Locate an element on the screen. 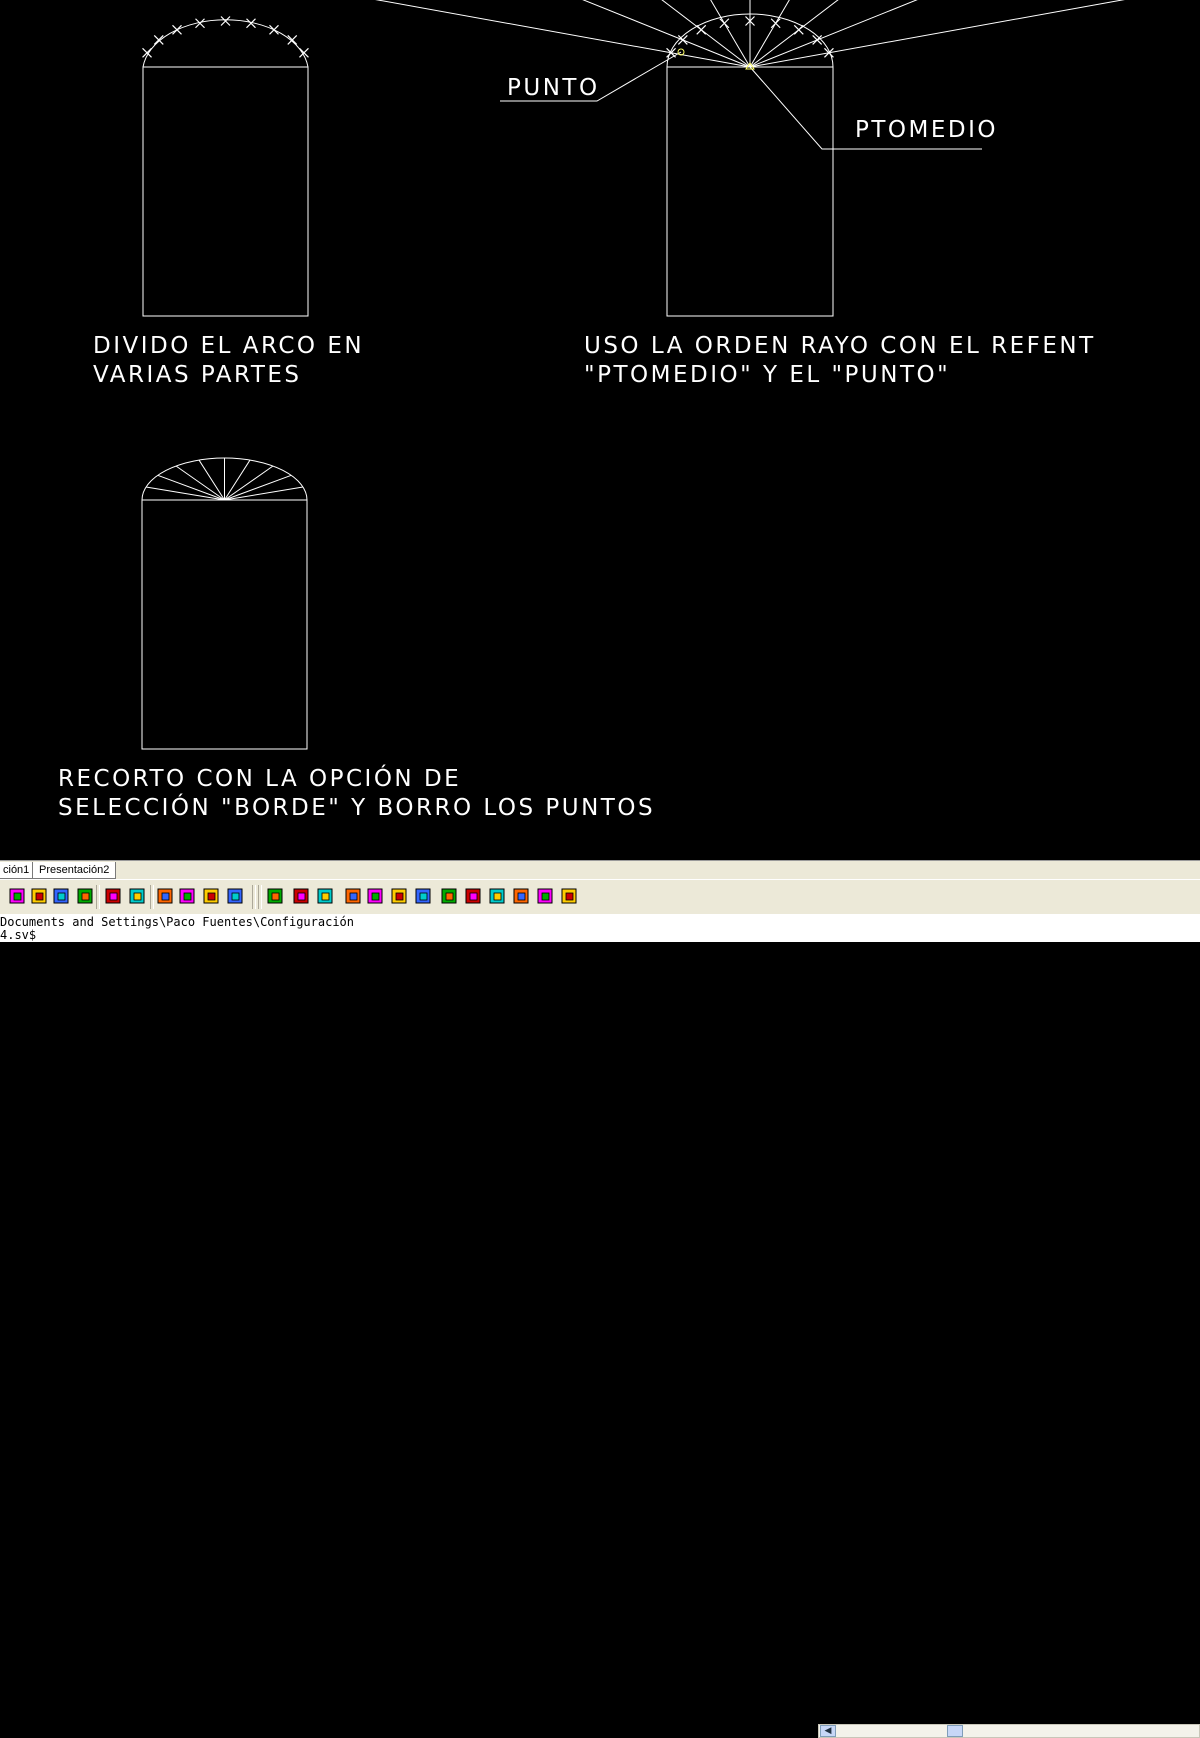 This screenshot has height=1738, width=1200. step3-caption-line2: SELECCIÓN "BORDE" Y BORRO LOS PUNTOS is located at coordinates (356, 807).